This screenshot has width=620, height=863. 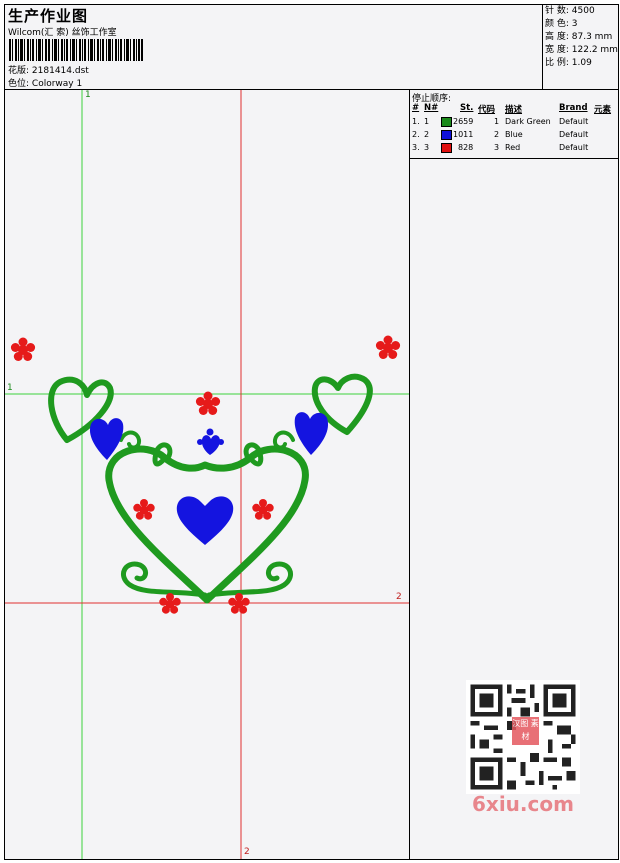 What do you see at coordinates (48, 16) in the screenshot?
I see `page-title: 生产作业图` at bounding box center [48, 16].